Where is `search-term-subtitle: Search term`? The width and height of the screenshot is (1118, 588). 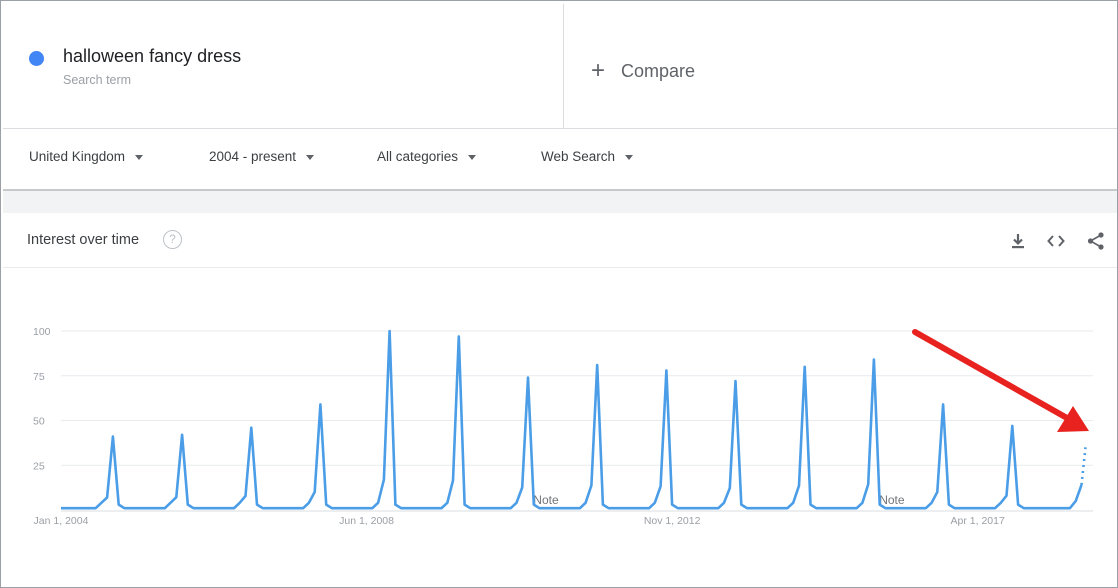 search-term-subtitle: Search term is located at coordinates (97, 80).